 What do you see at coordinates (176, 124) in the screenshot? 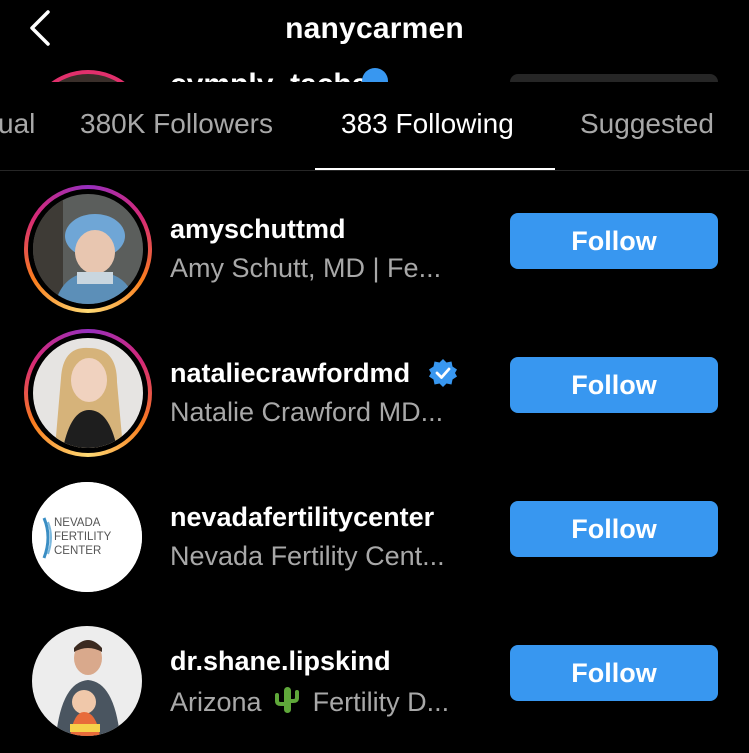
I see `tab-followers: 380K Followers` at bounding box center [176, 124].